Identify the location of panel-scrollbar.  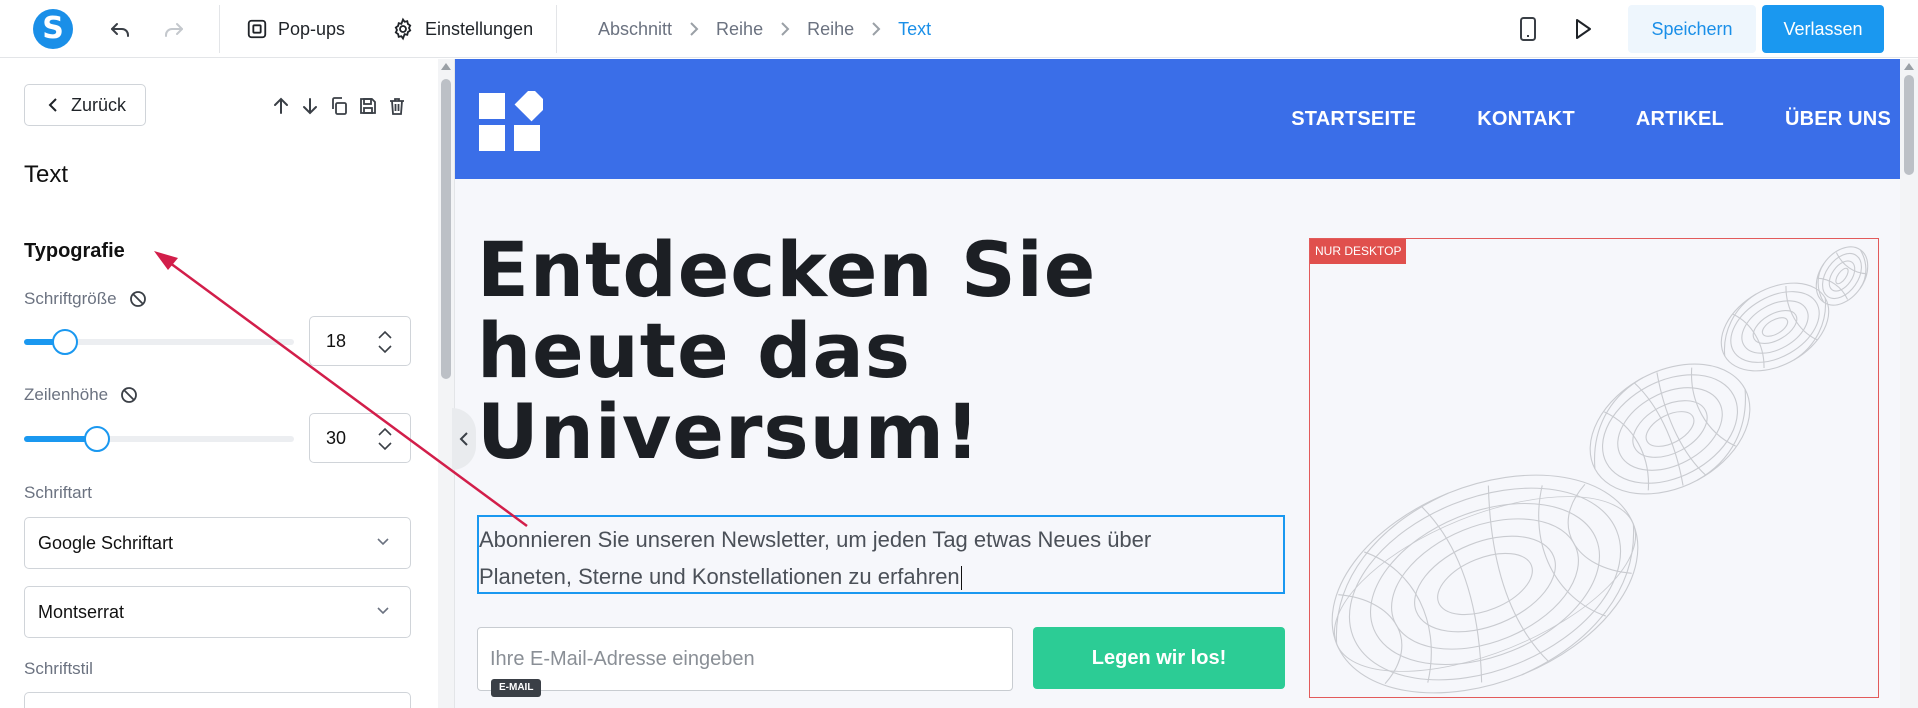
(446, 383).